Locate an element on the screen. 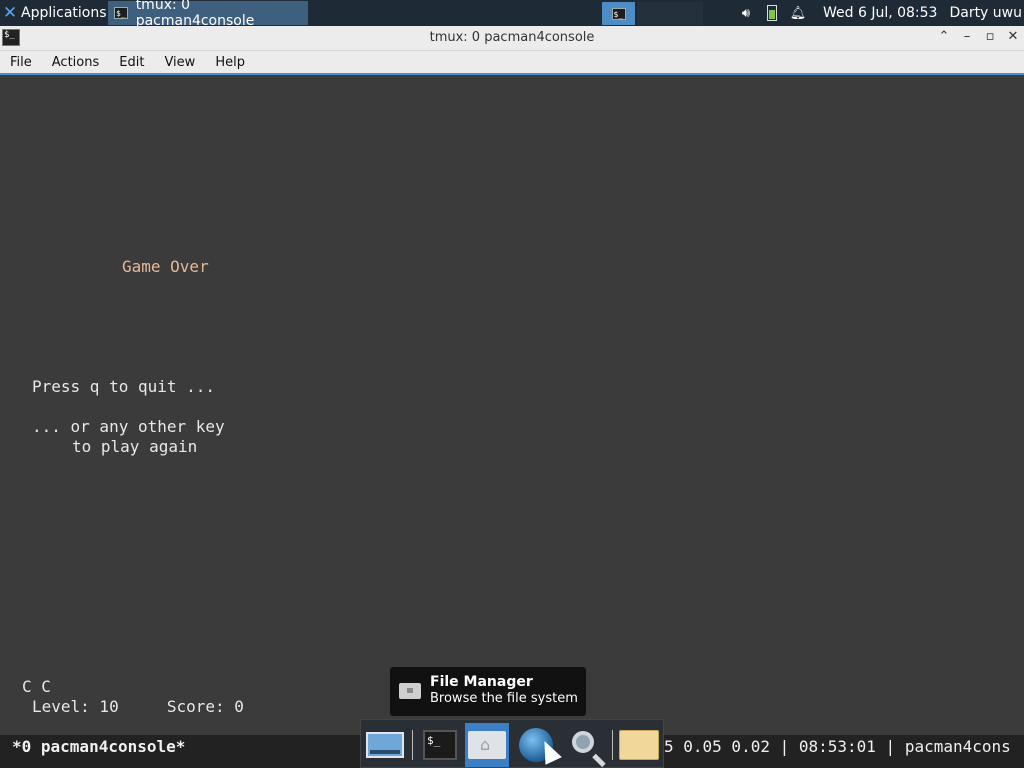 This screenshot has height=768, width=1024. applications-label: Applications is located at coordinates (64, 13).